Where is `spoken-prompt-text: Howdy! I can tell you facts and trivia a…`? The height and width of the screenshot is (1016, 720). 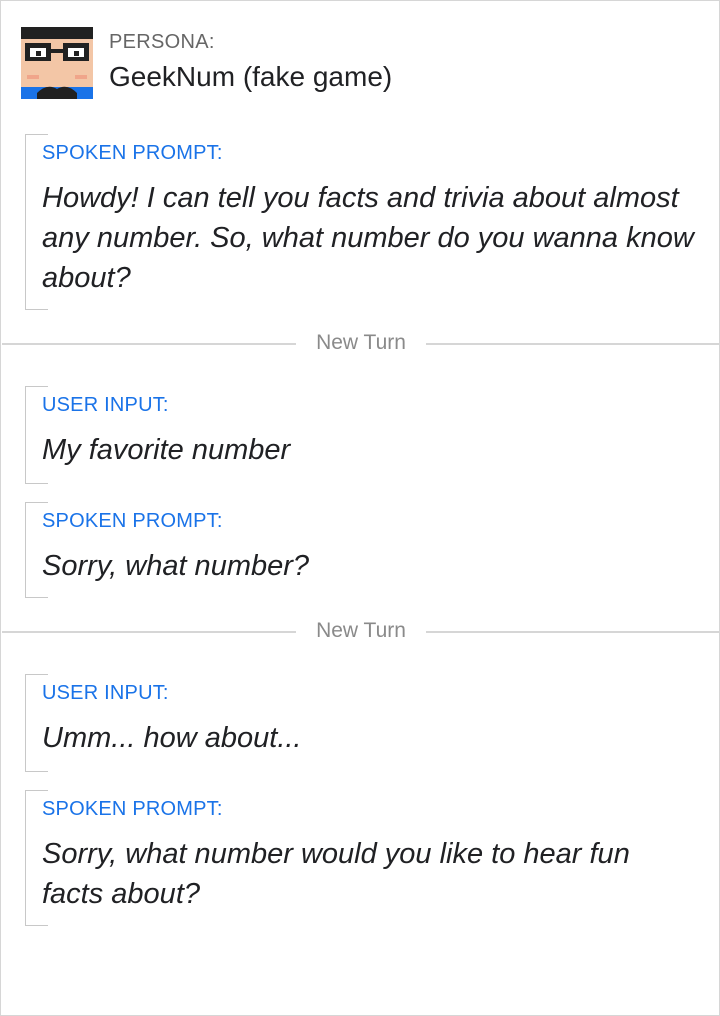
spoken-prompt-text: Howdy! I can tell you facts and trivia a… is located at coordinates (368, 238).